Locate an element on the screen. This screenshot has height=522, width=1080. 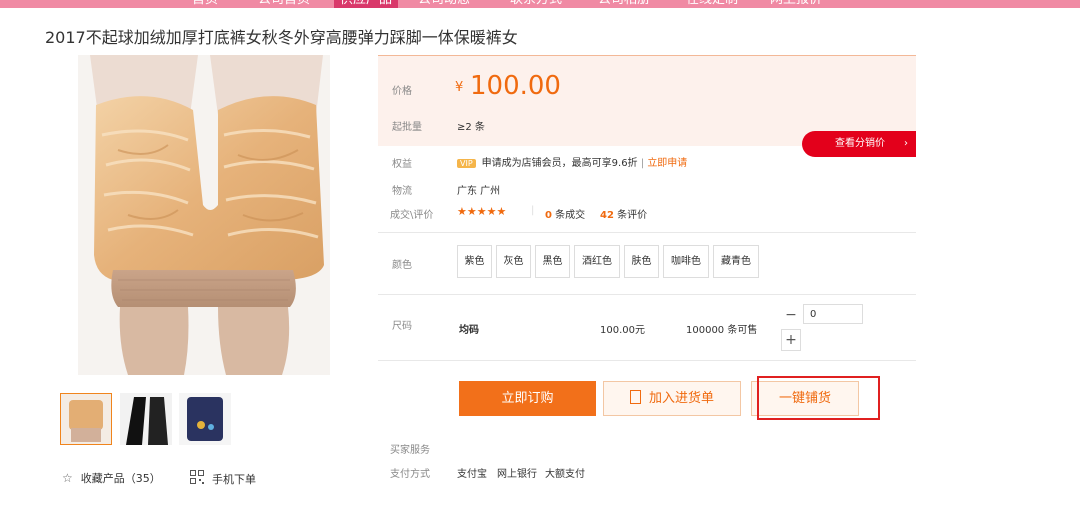
deals-label: 成交\评价 is located at coordinates (412, 215).